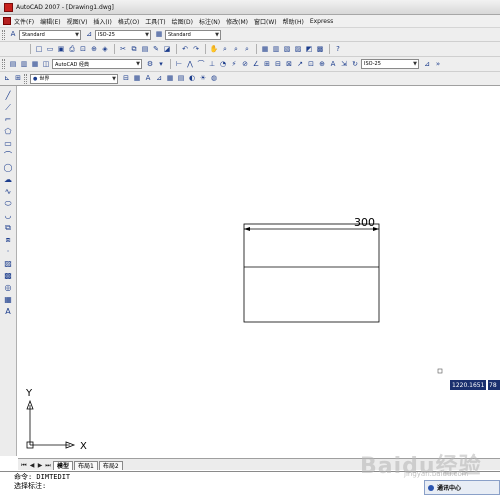  What do you see at coordinates (145, 49) in the screenshot?
I see `paste-icon: ▤` at bounding box center [145, 49].